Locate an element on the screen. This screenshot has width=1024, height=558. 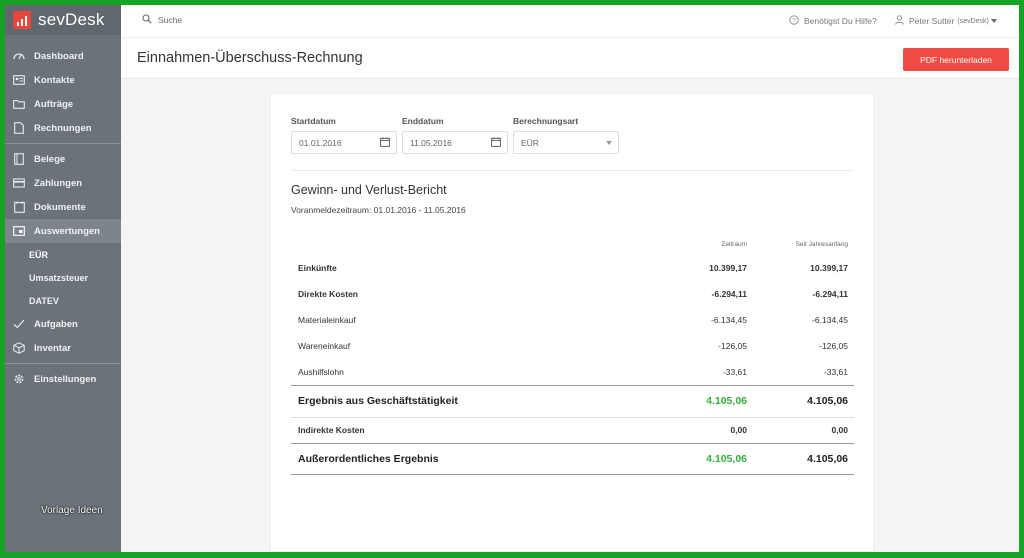
invoice-icon is located at coordinates (19, 128).